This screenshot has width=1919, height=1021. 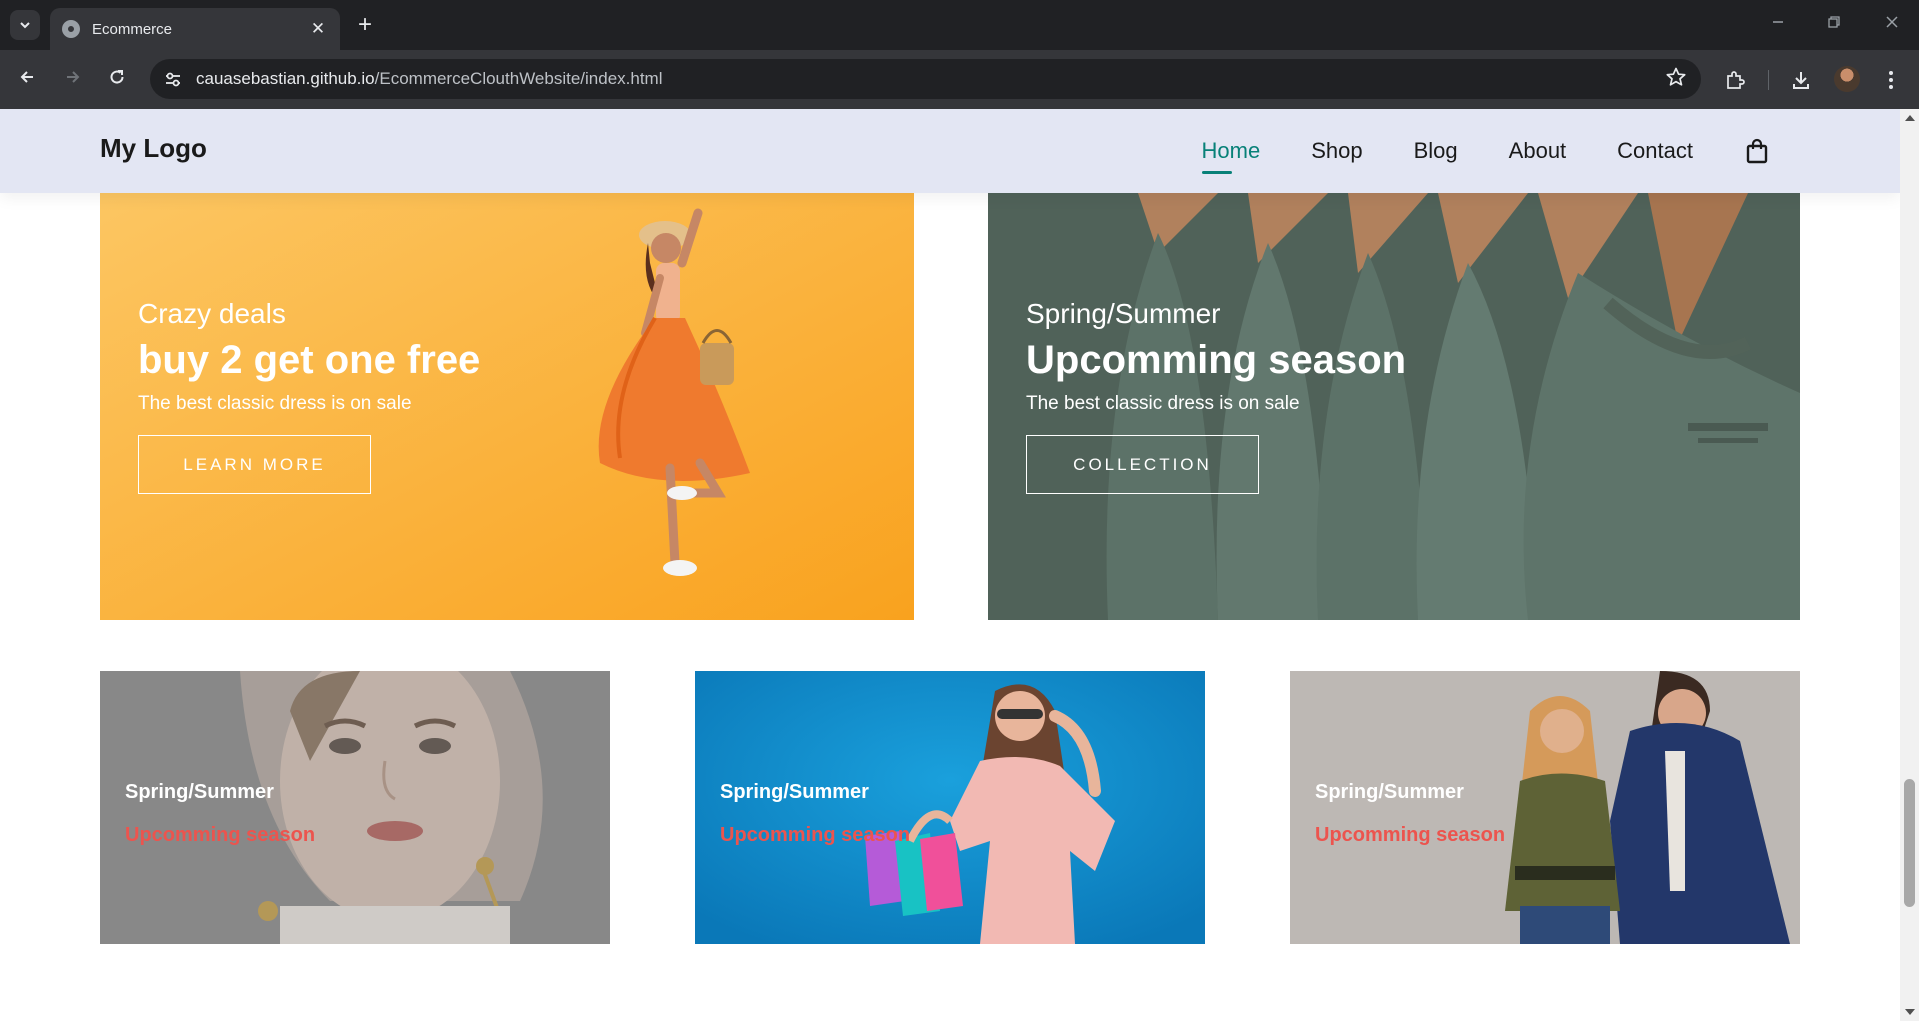 I want to click on page-scrollbar, so click(x=1909, y=565).